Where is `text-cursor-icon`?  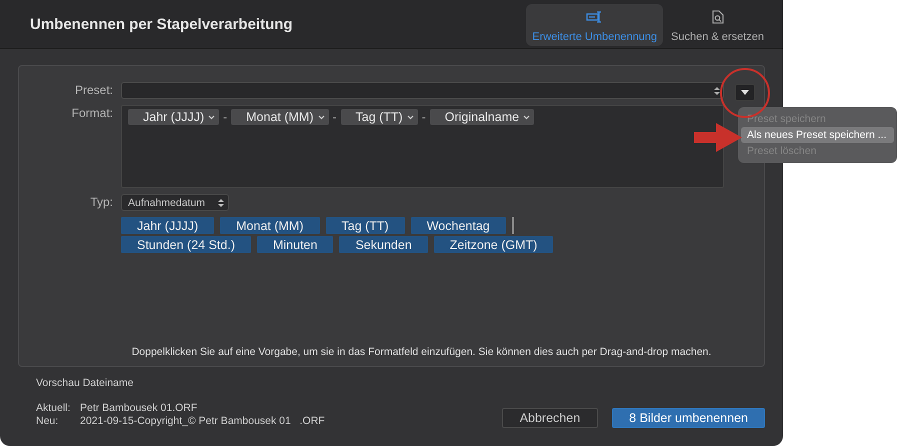 text-cursor-icon is located at coordinates (513, 225).